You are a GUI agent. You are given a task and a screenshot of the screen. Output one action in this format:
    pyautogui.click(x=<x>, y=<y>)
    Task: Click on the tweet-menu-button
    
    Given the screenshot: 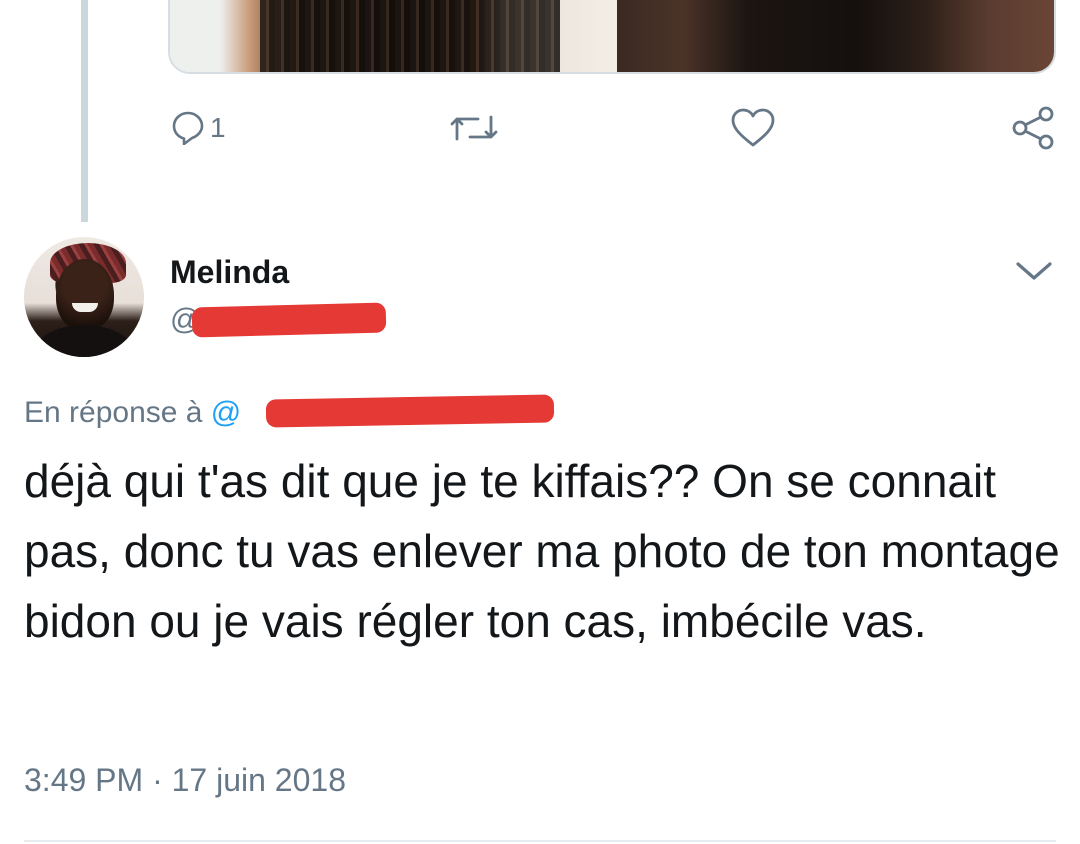 What is the action you would take?
    pyautogui.click(x=1034, y=272)
    